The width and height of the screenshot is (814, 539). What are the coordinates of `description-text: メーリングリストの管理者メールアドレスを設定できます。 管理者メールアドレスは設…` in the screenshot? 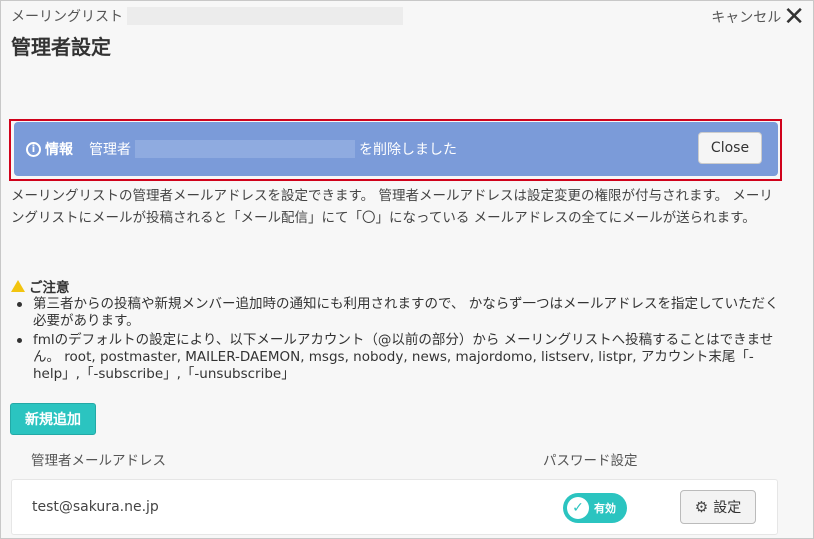 It's located at (392, 207).